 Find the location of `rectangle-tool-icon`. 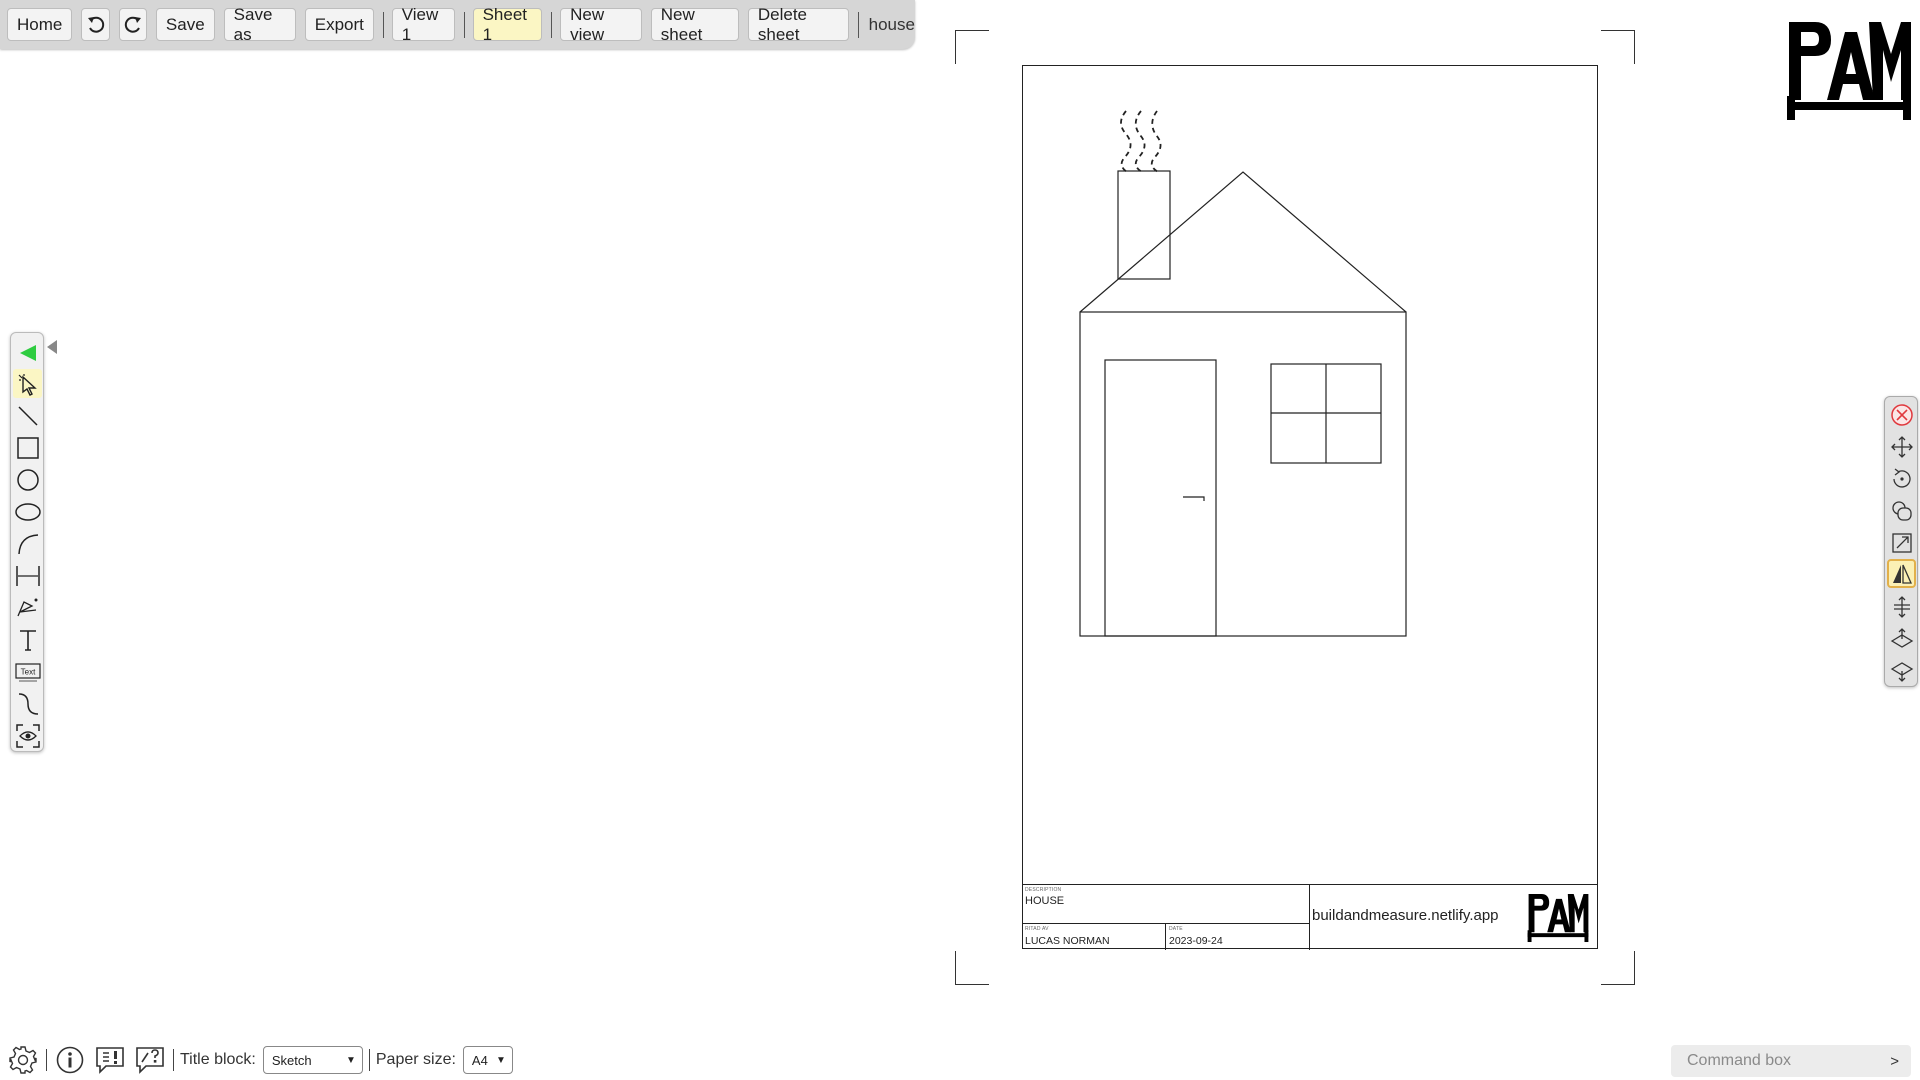

rectangle-tool-icon is located at coordinates (27, 447).